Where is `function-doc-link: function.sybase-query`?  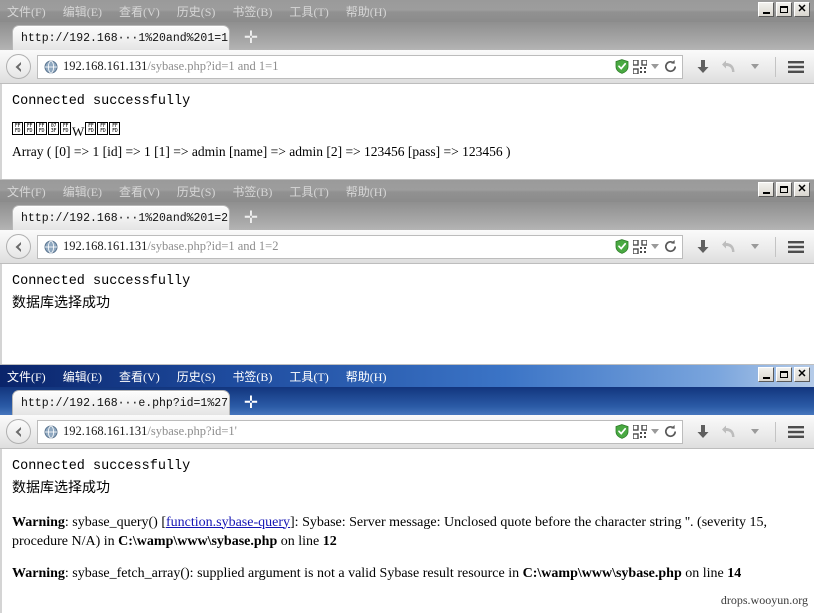 function-doc-link: function.sybase-query is located at coordinates (228, 522).